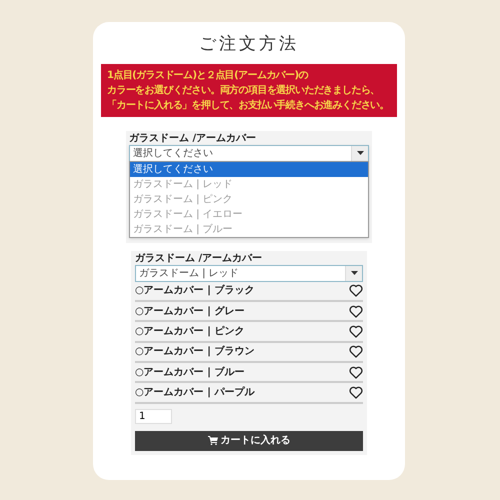  I want to click on dropdown-select: 選択してください, so click(249, 153).